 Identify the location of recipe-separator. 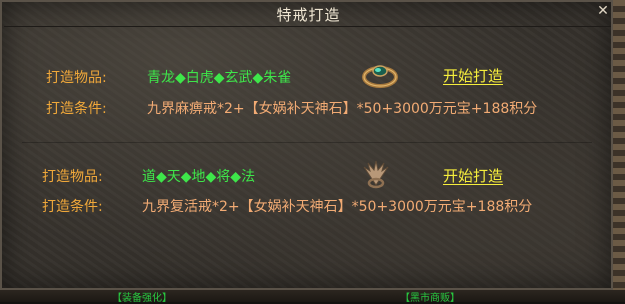
(307, 142).